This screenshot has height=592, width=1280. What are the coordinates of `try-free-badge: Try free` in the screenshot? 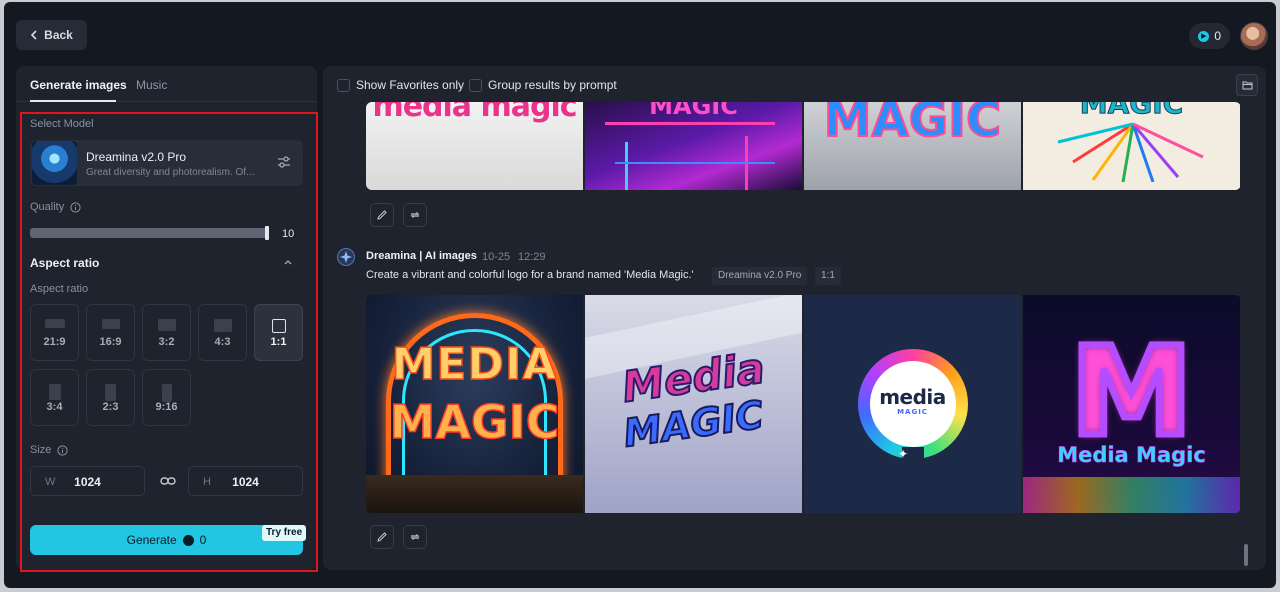 It's located at (284, 533).